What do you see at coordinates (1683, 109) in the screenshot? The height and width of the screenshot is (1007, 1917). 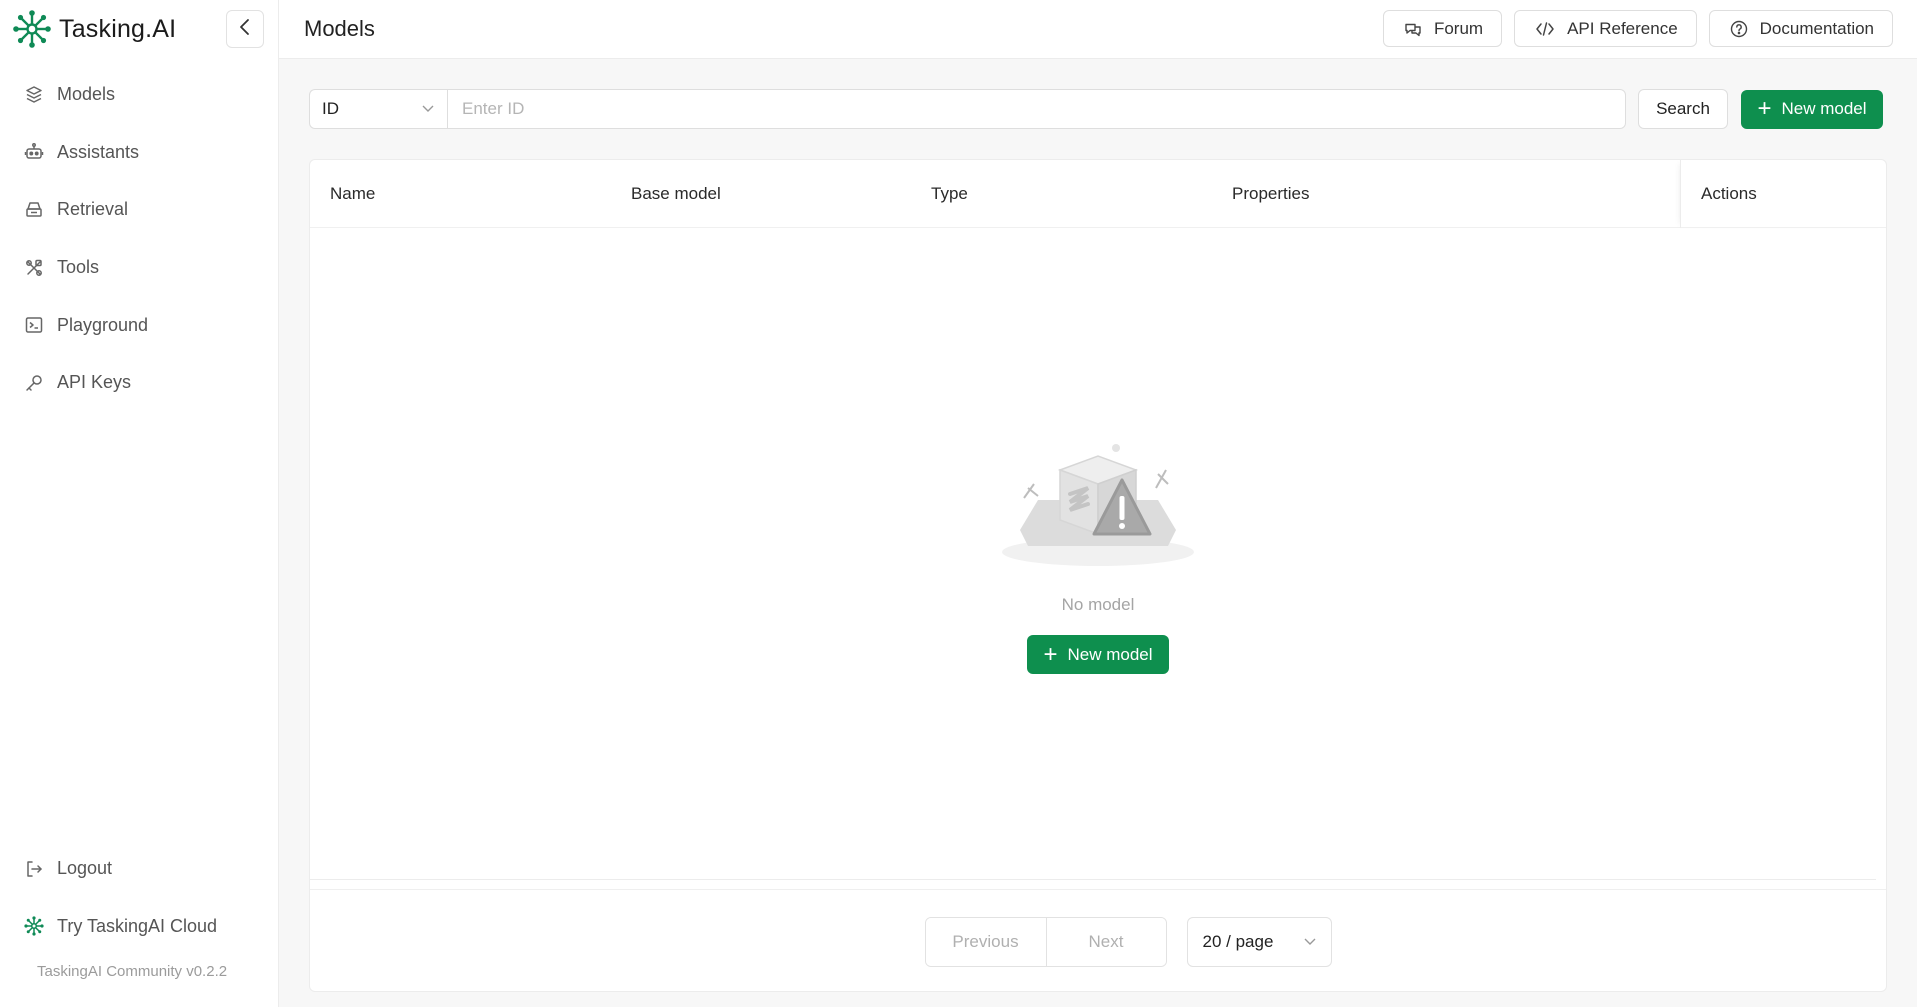 I see `search-button: Search` at bounding box center [1683, 109].